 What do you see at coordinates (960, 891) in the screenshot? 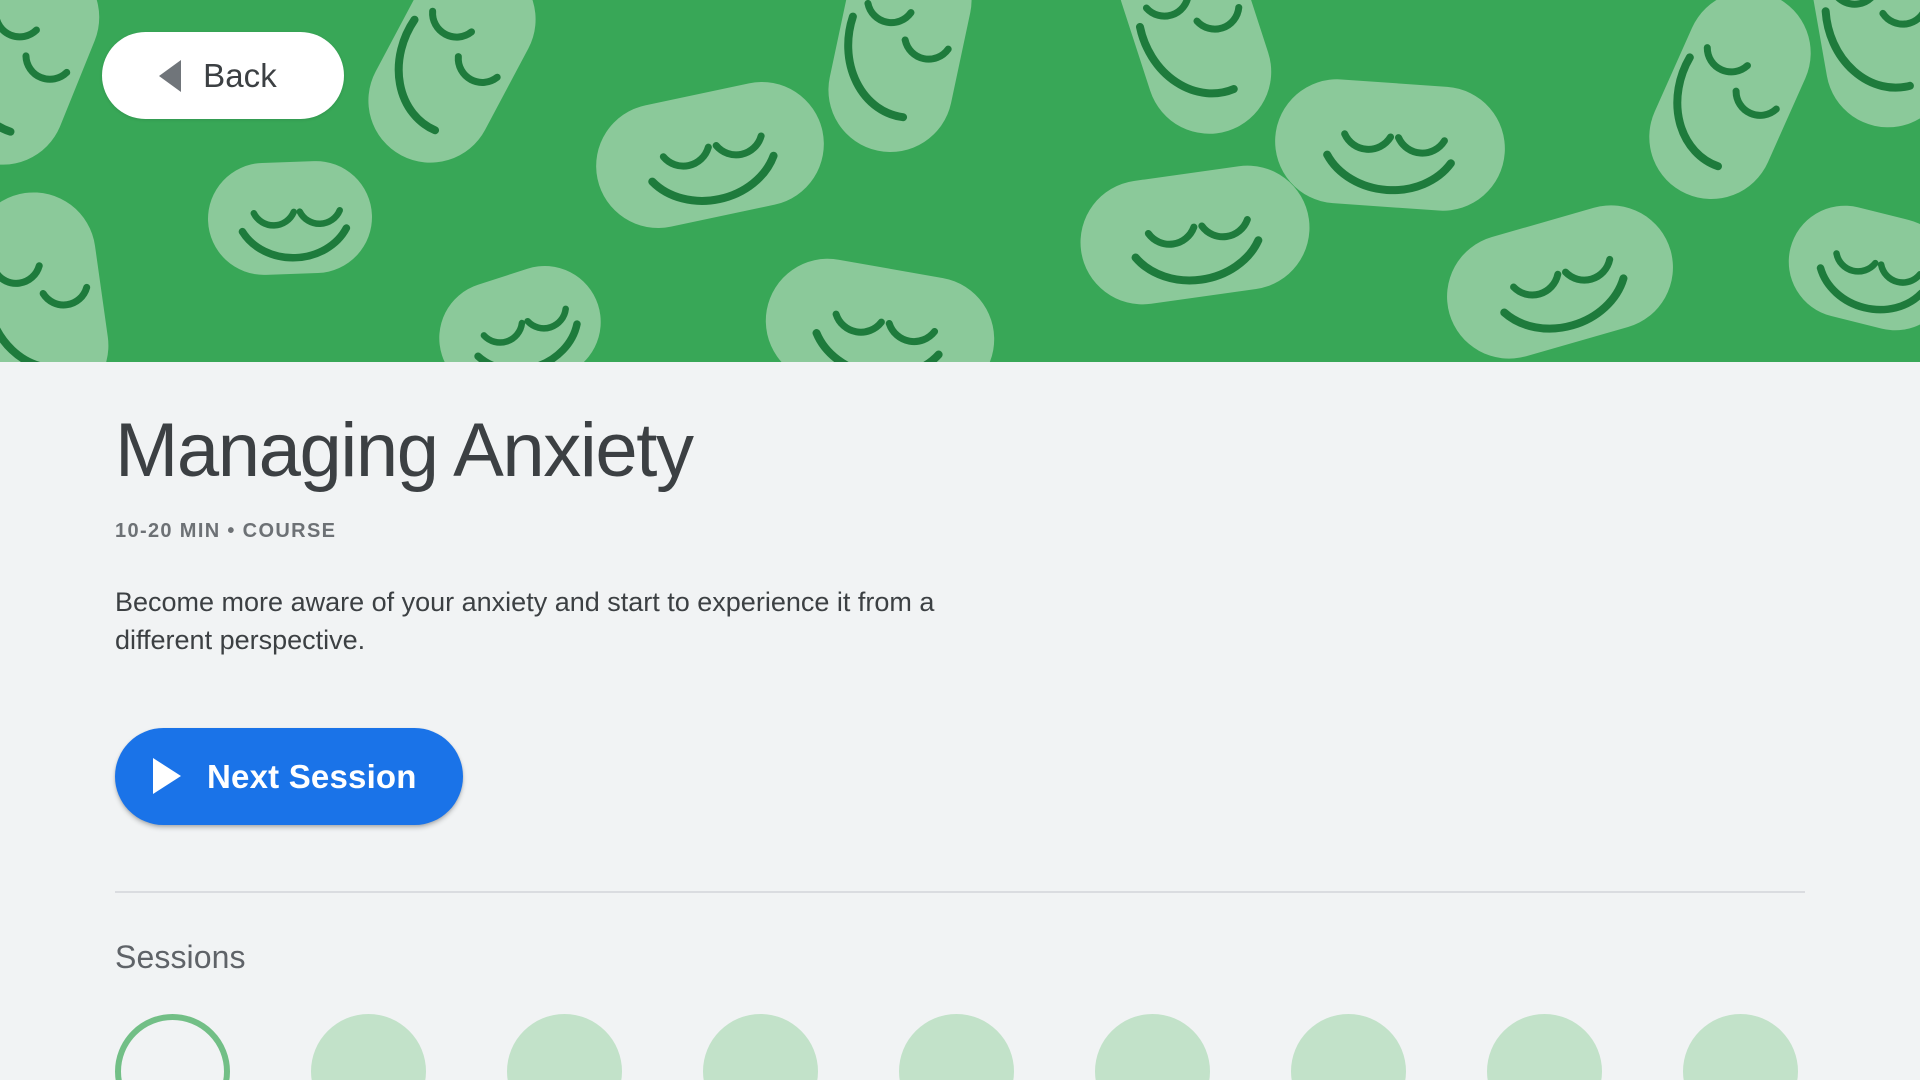
I see `section-divider` at bounding box center [960, 891].